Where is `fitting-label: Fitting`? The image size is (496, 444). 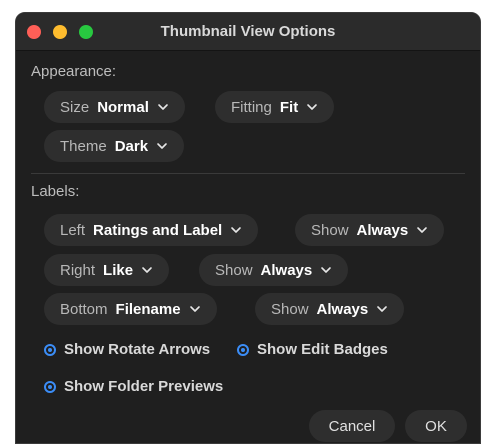
fitting-label: Fitting is located at coordinates (251, 107).